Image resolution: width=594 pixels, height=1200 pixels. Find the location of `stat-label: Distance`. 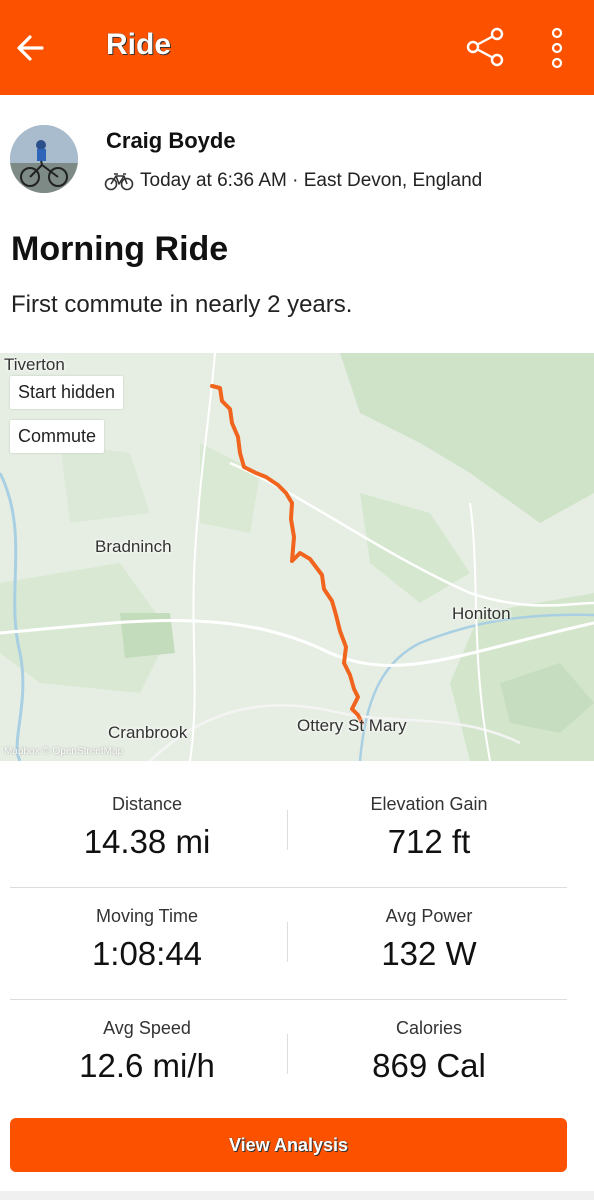

stat-label: Distance is located at coordinates (147, 804).